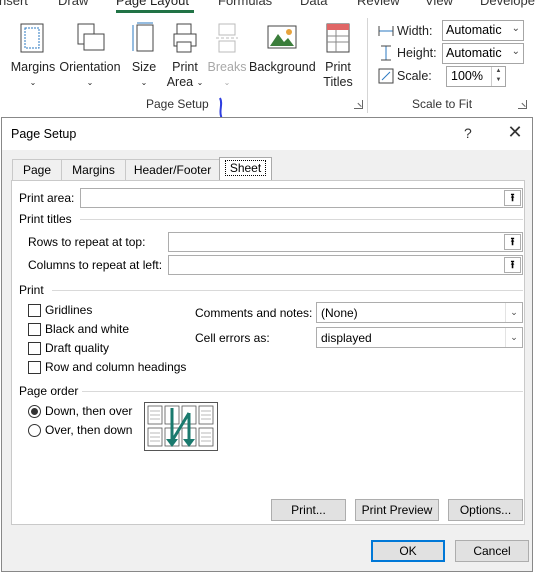  I want to click on black-and-white-checkbox, so click(34, 329).